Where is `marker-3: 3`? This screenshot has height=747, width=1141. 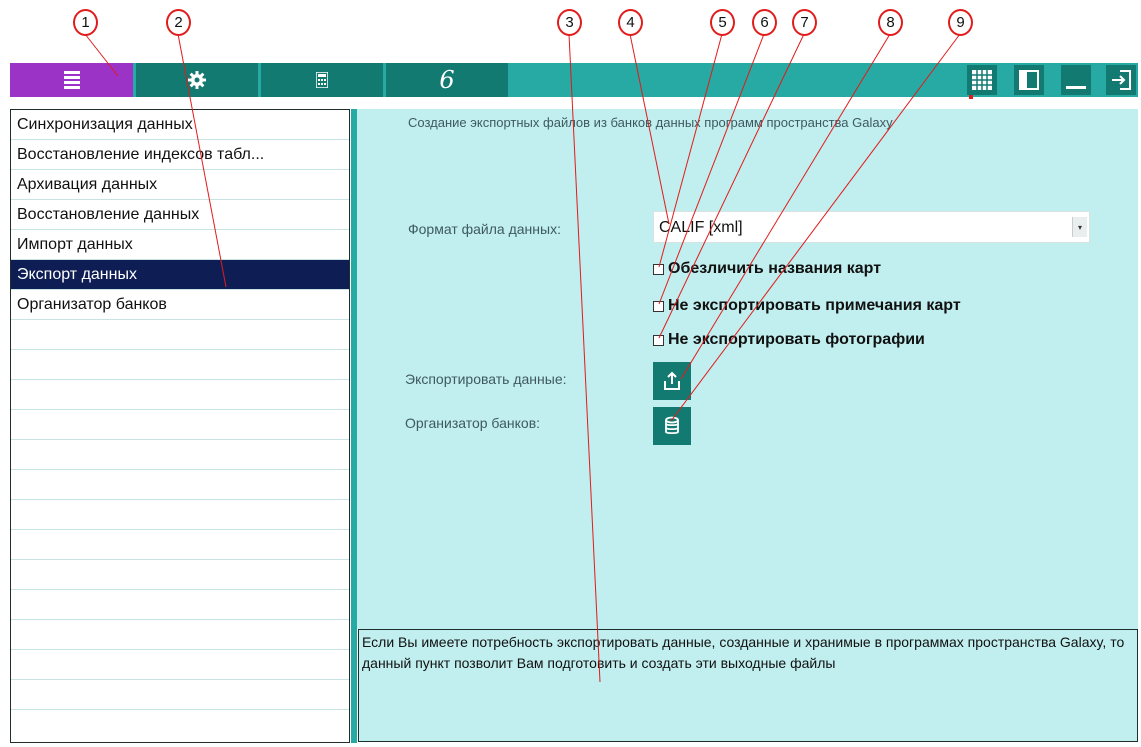
marker-3: 3 is located at coordinates (569, 22).